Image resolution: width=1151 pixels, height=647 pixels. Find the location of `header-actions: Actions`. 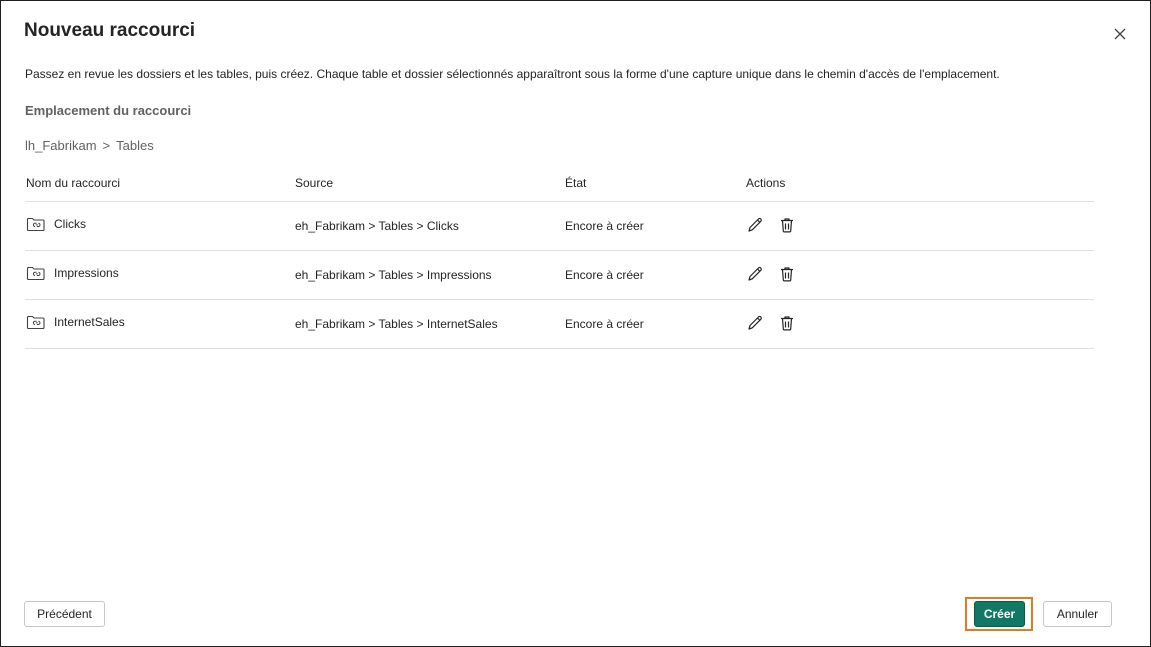

header-actions: Actions is located at coordinates (766, 183).